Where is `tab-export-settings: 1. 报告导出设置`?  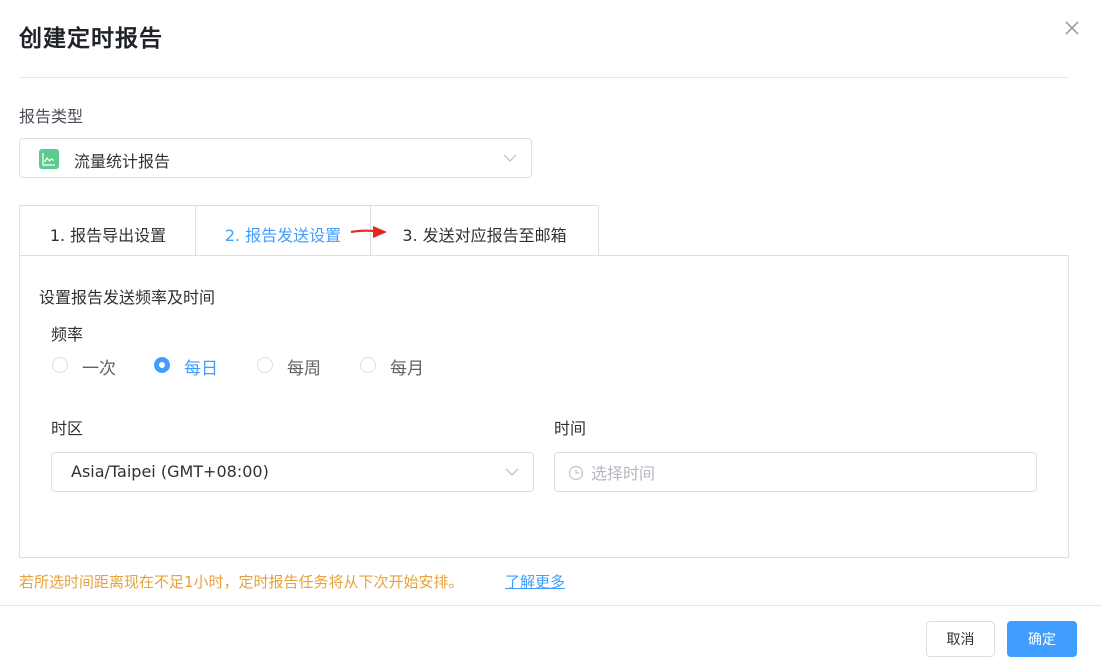
tab-export-settings: 1. 报告导出设置 is located at coordinates (107, 230).